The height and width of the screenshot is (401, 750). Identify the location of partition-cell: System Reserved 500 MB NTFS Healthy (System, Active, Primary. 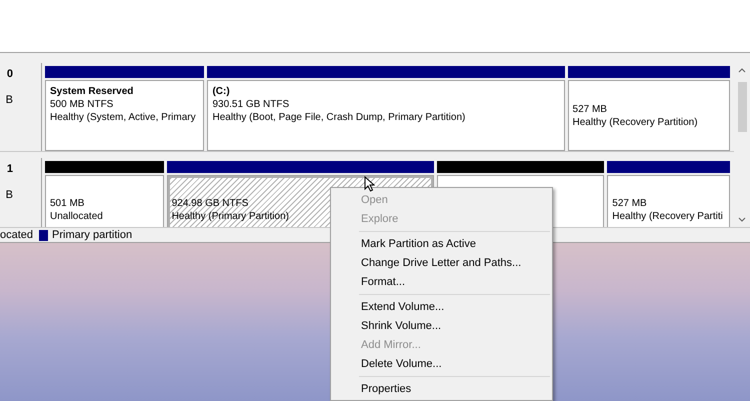
(124, 115).